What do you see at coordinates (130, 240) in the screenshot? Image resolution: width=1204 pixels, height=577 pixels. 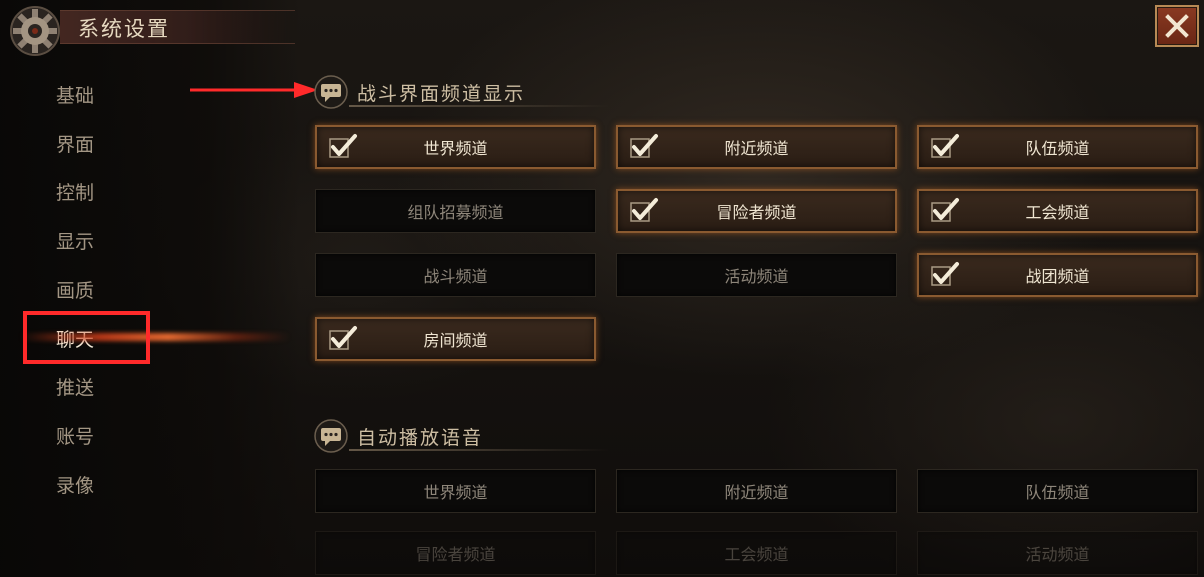 I see `sidebar-item-4: 显示` at bounding box center [130, 240].